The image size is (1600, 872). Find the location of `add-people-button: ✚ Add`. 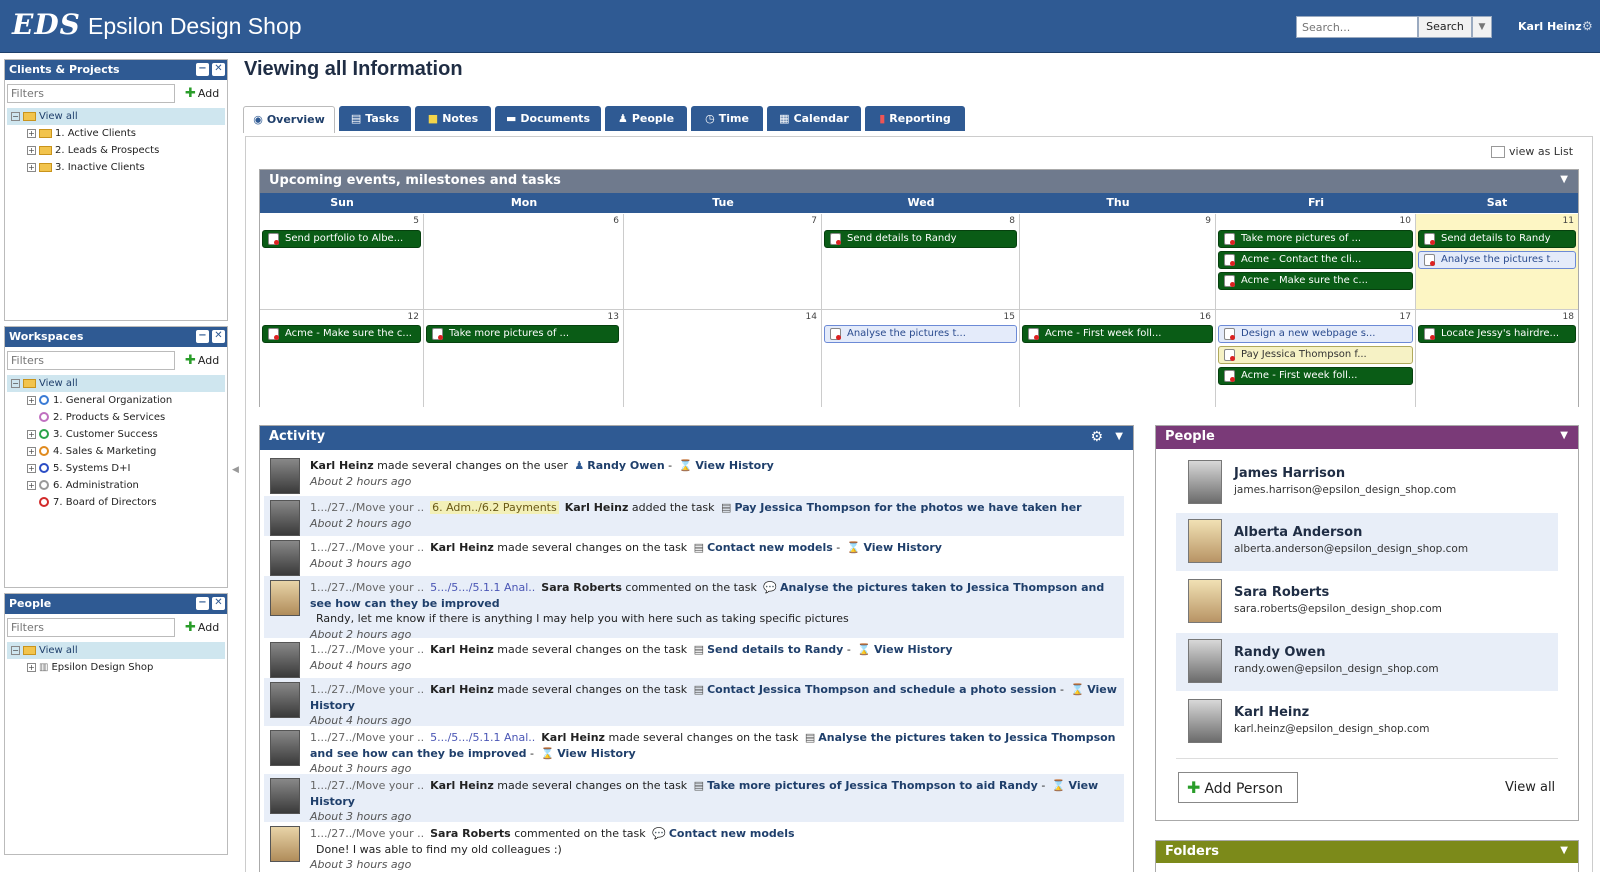

add-people-button: ✚ Add is located at coordinates (202, 627).